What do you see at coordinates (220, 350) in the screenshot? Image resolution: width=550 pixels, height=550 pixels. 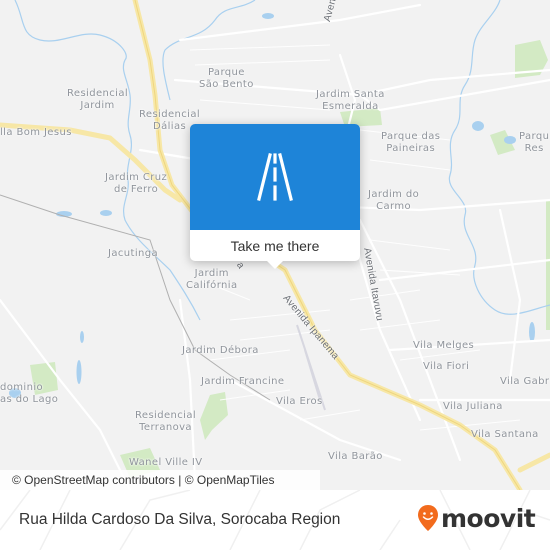 I see `place-label-jardim-debora: Jardim Débora` at bounding box center [220, 350].